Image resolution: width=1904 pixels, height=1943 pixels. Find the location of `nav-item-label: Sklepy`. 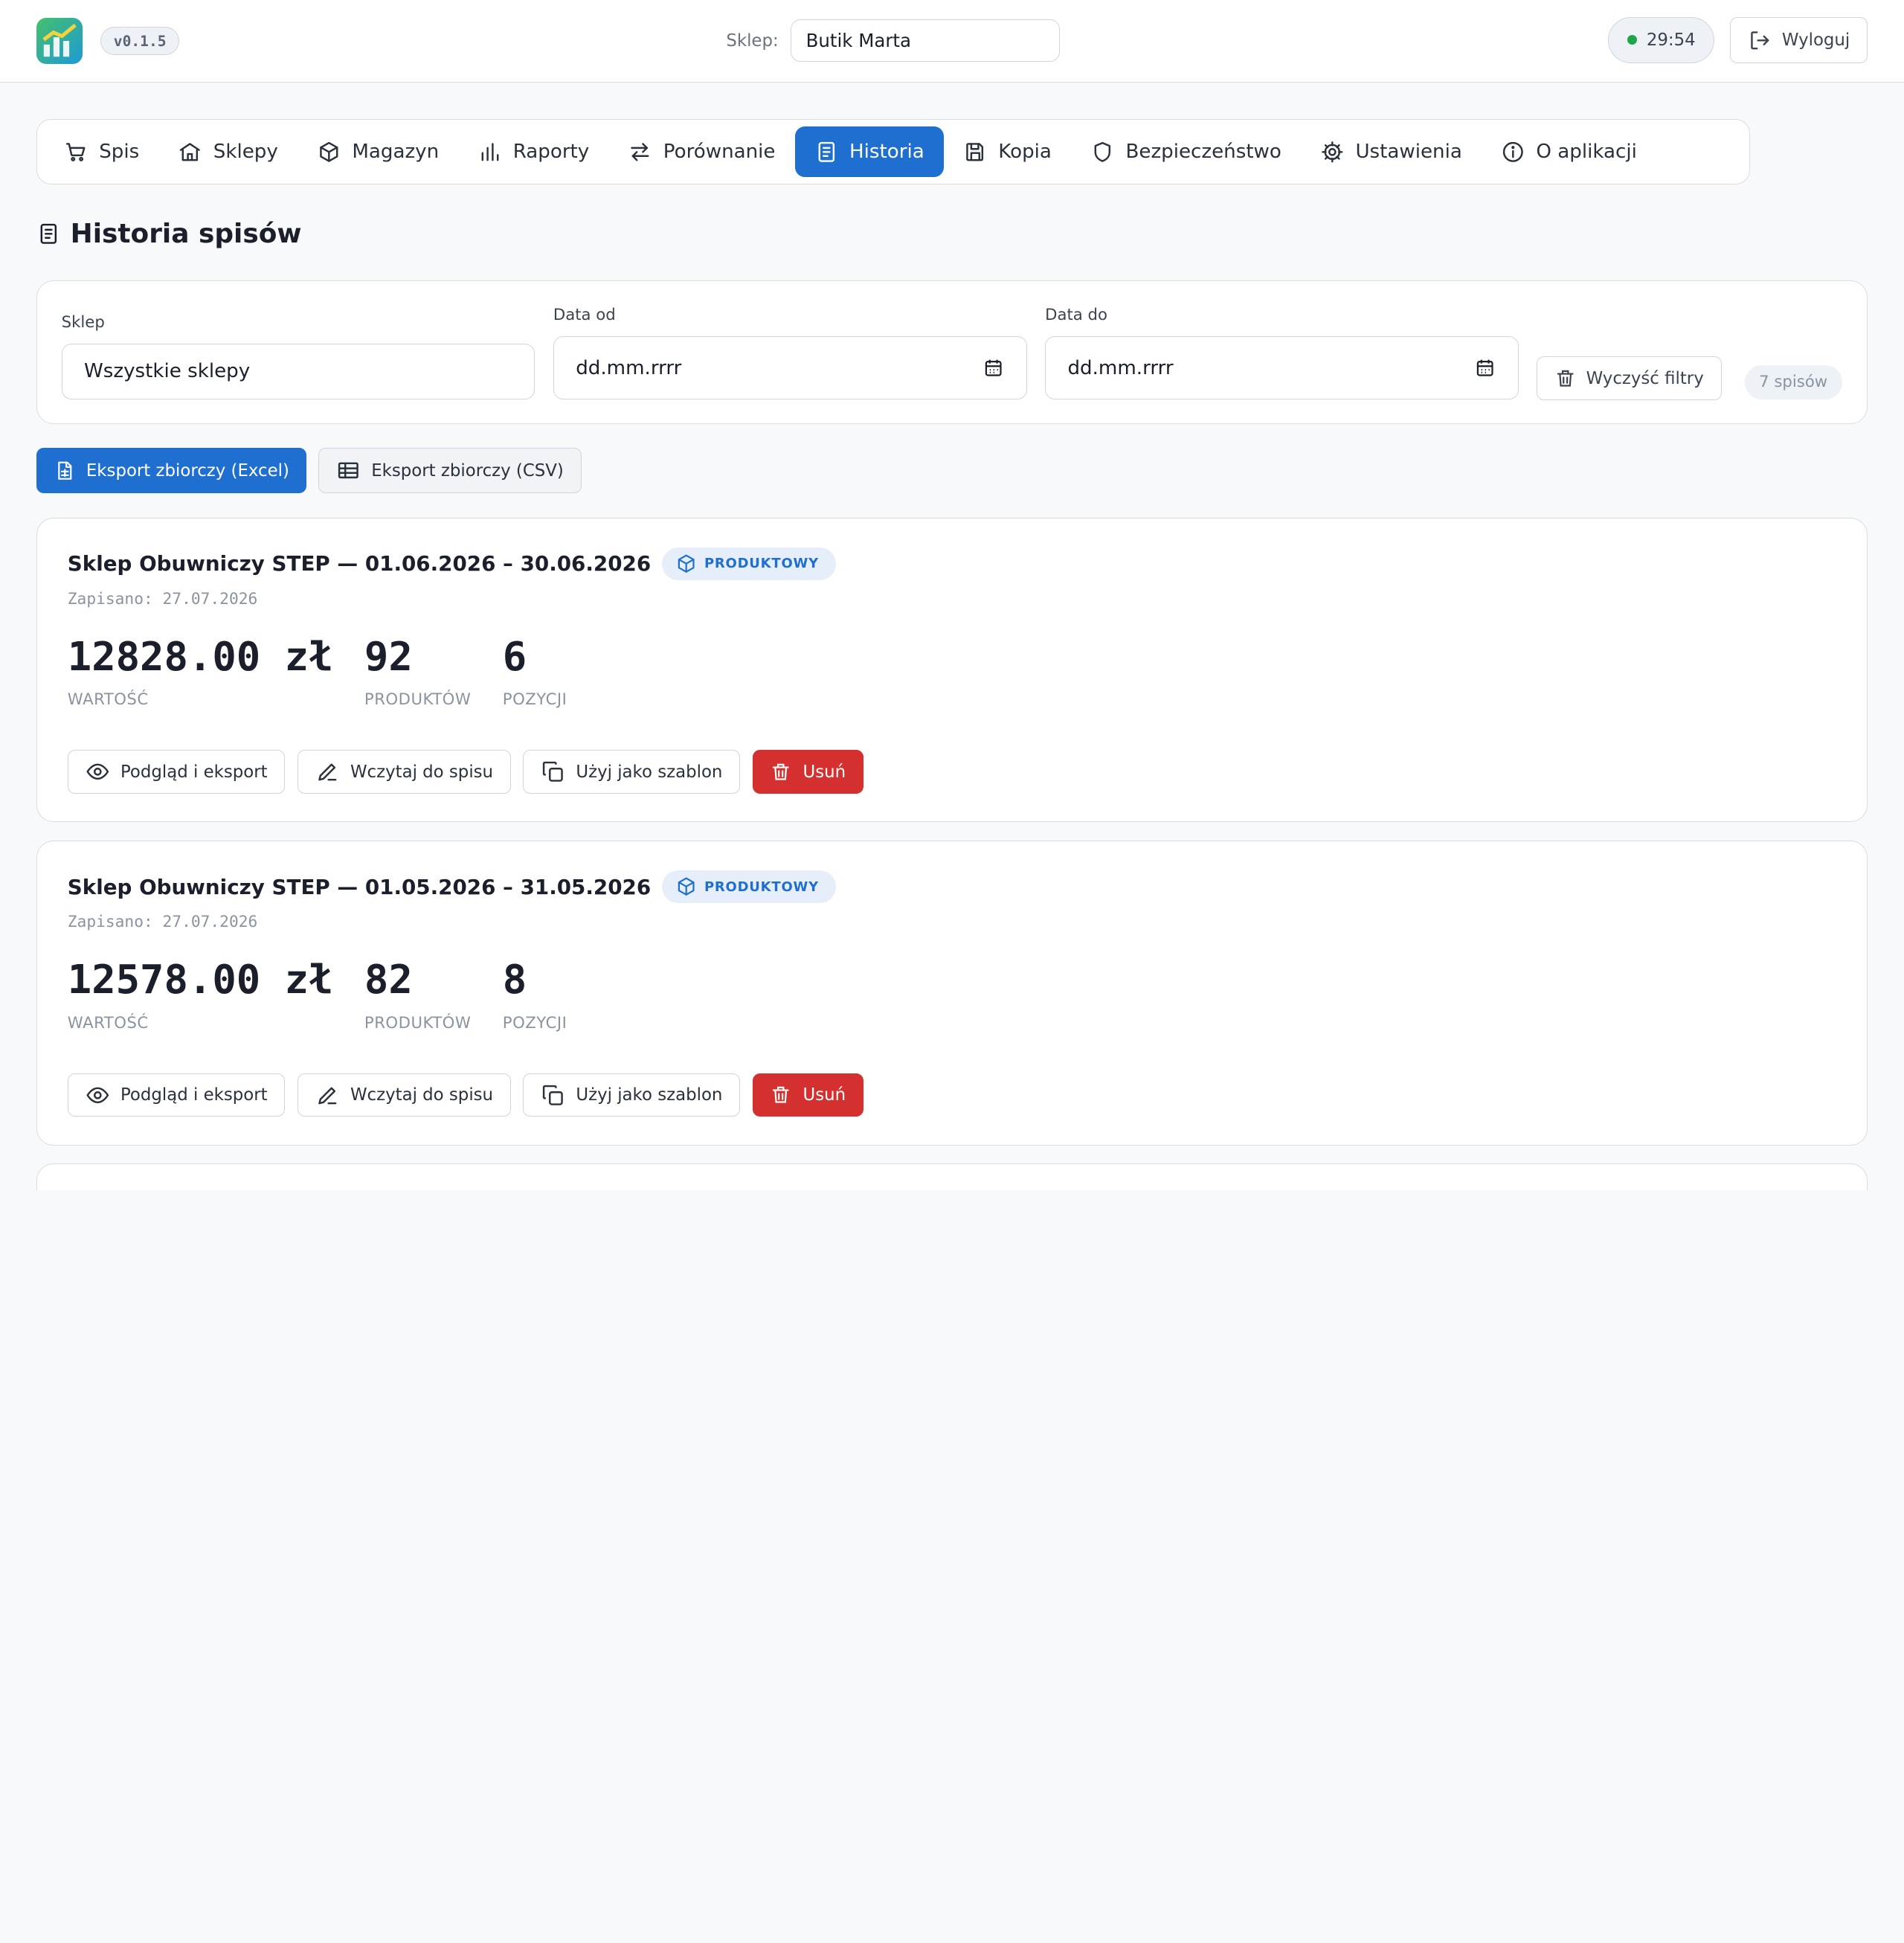

nav-item-label: Sklepy is located at coordinates (246, 152).